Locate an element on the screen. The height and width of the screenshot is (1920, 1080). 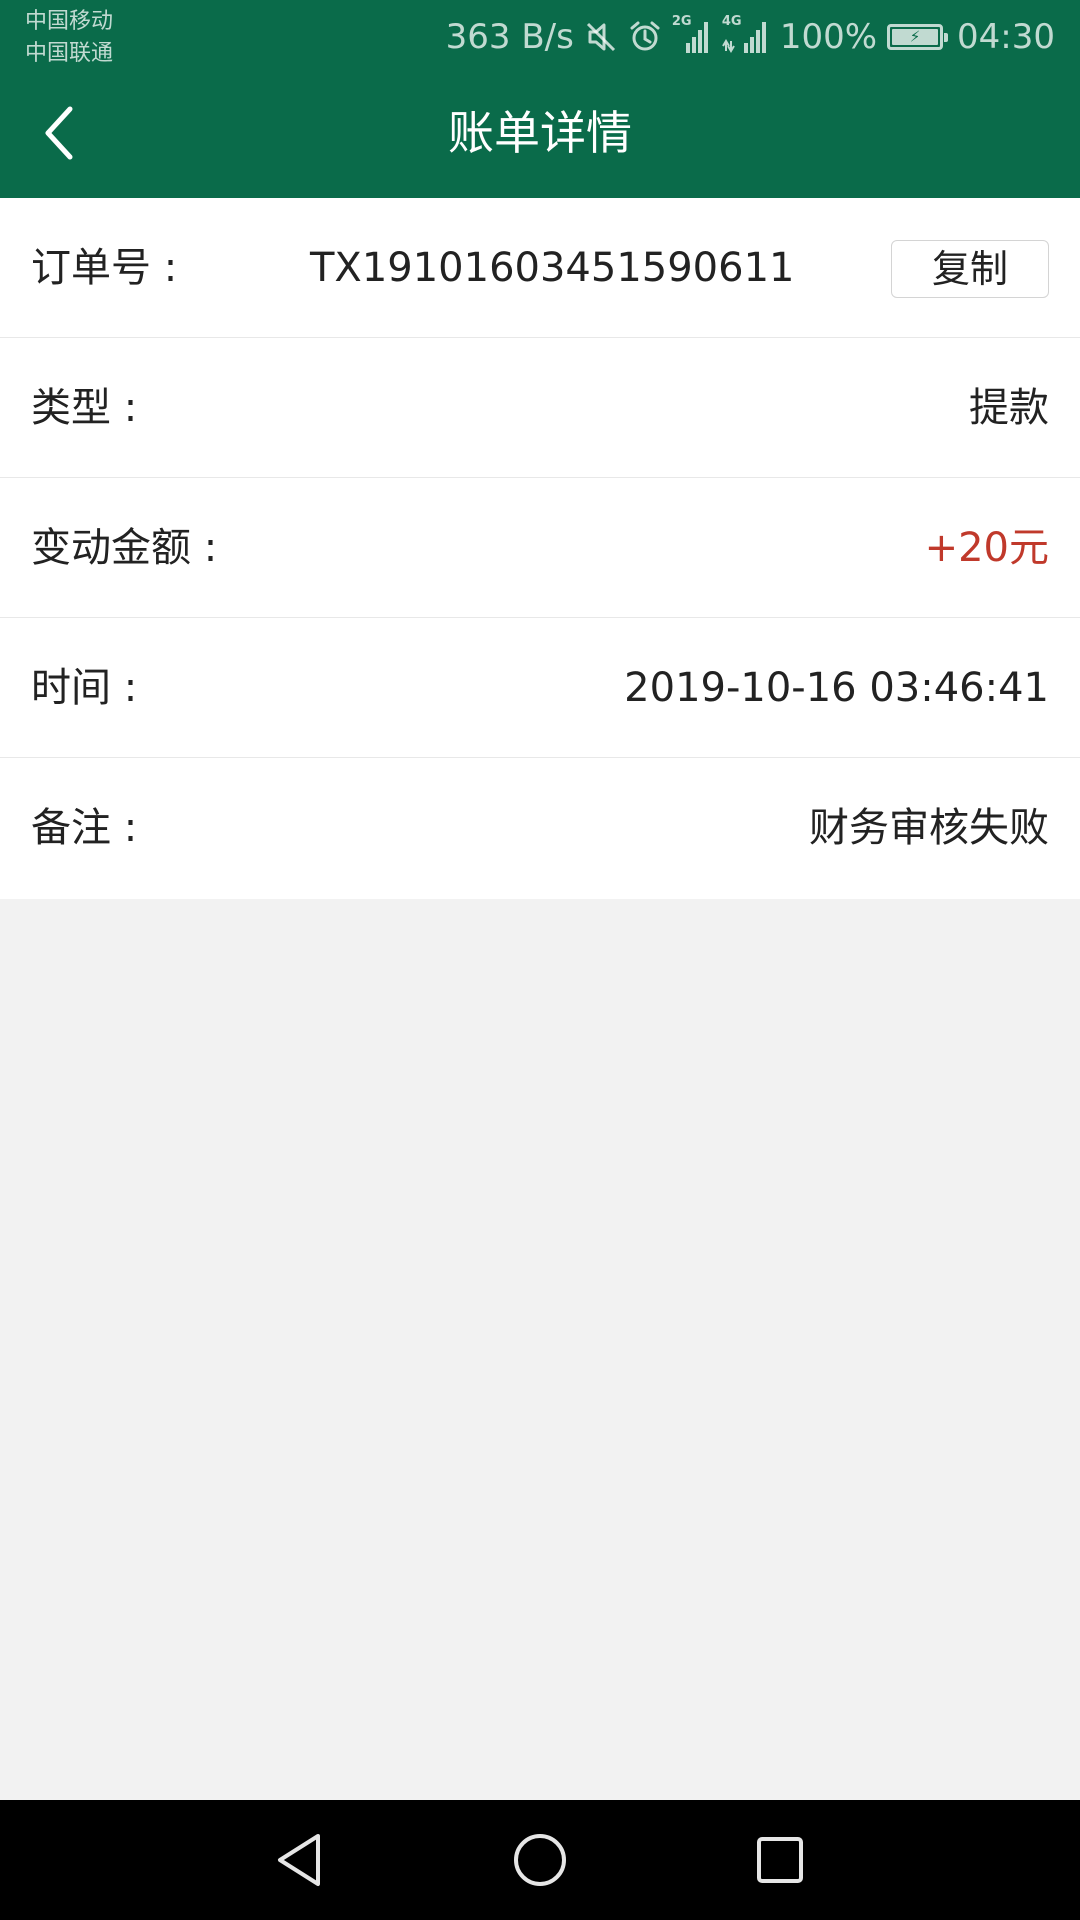
time-row: 时间 : 2019-10-16 03:46:41 is located at coordinates (540, 688).